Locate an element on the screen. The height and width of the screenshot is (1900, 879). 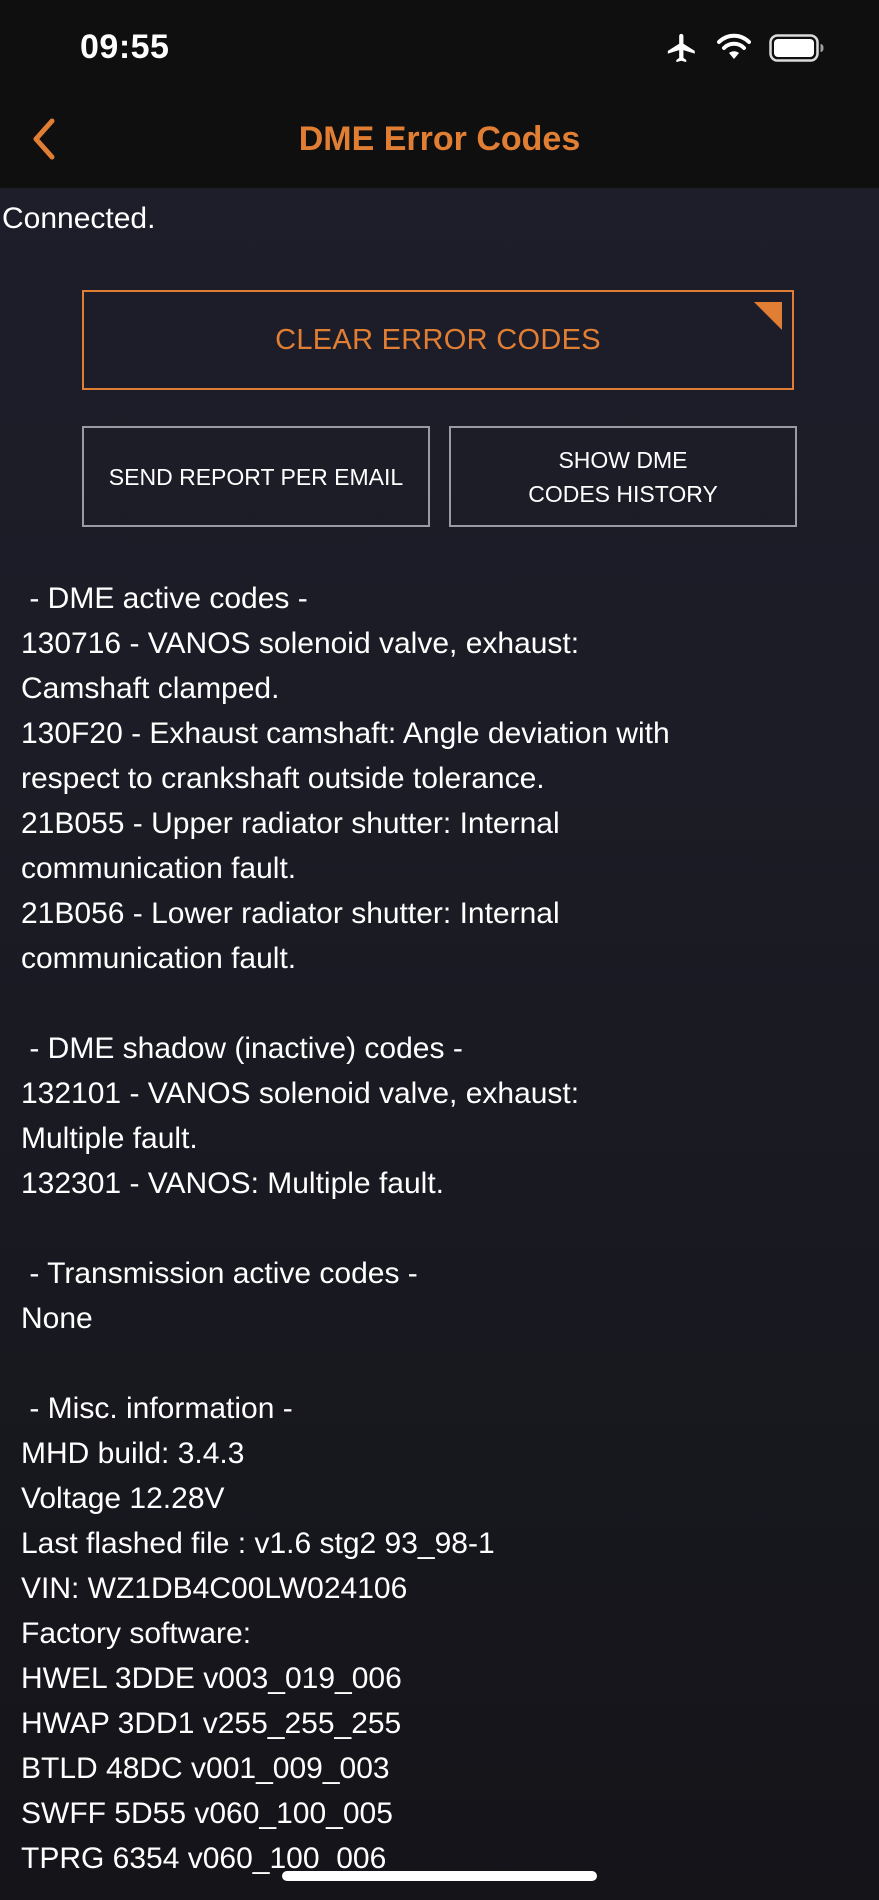
report-line: - Transmission active codes - is located at coordinates (219, 1273).